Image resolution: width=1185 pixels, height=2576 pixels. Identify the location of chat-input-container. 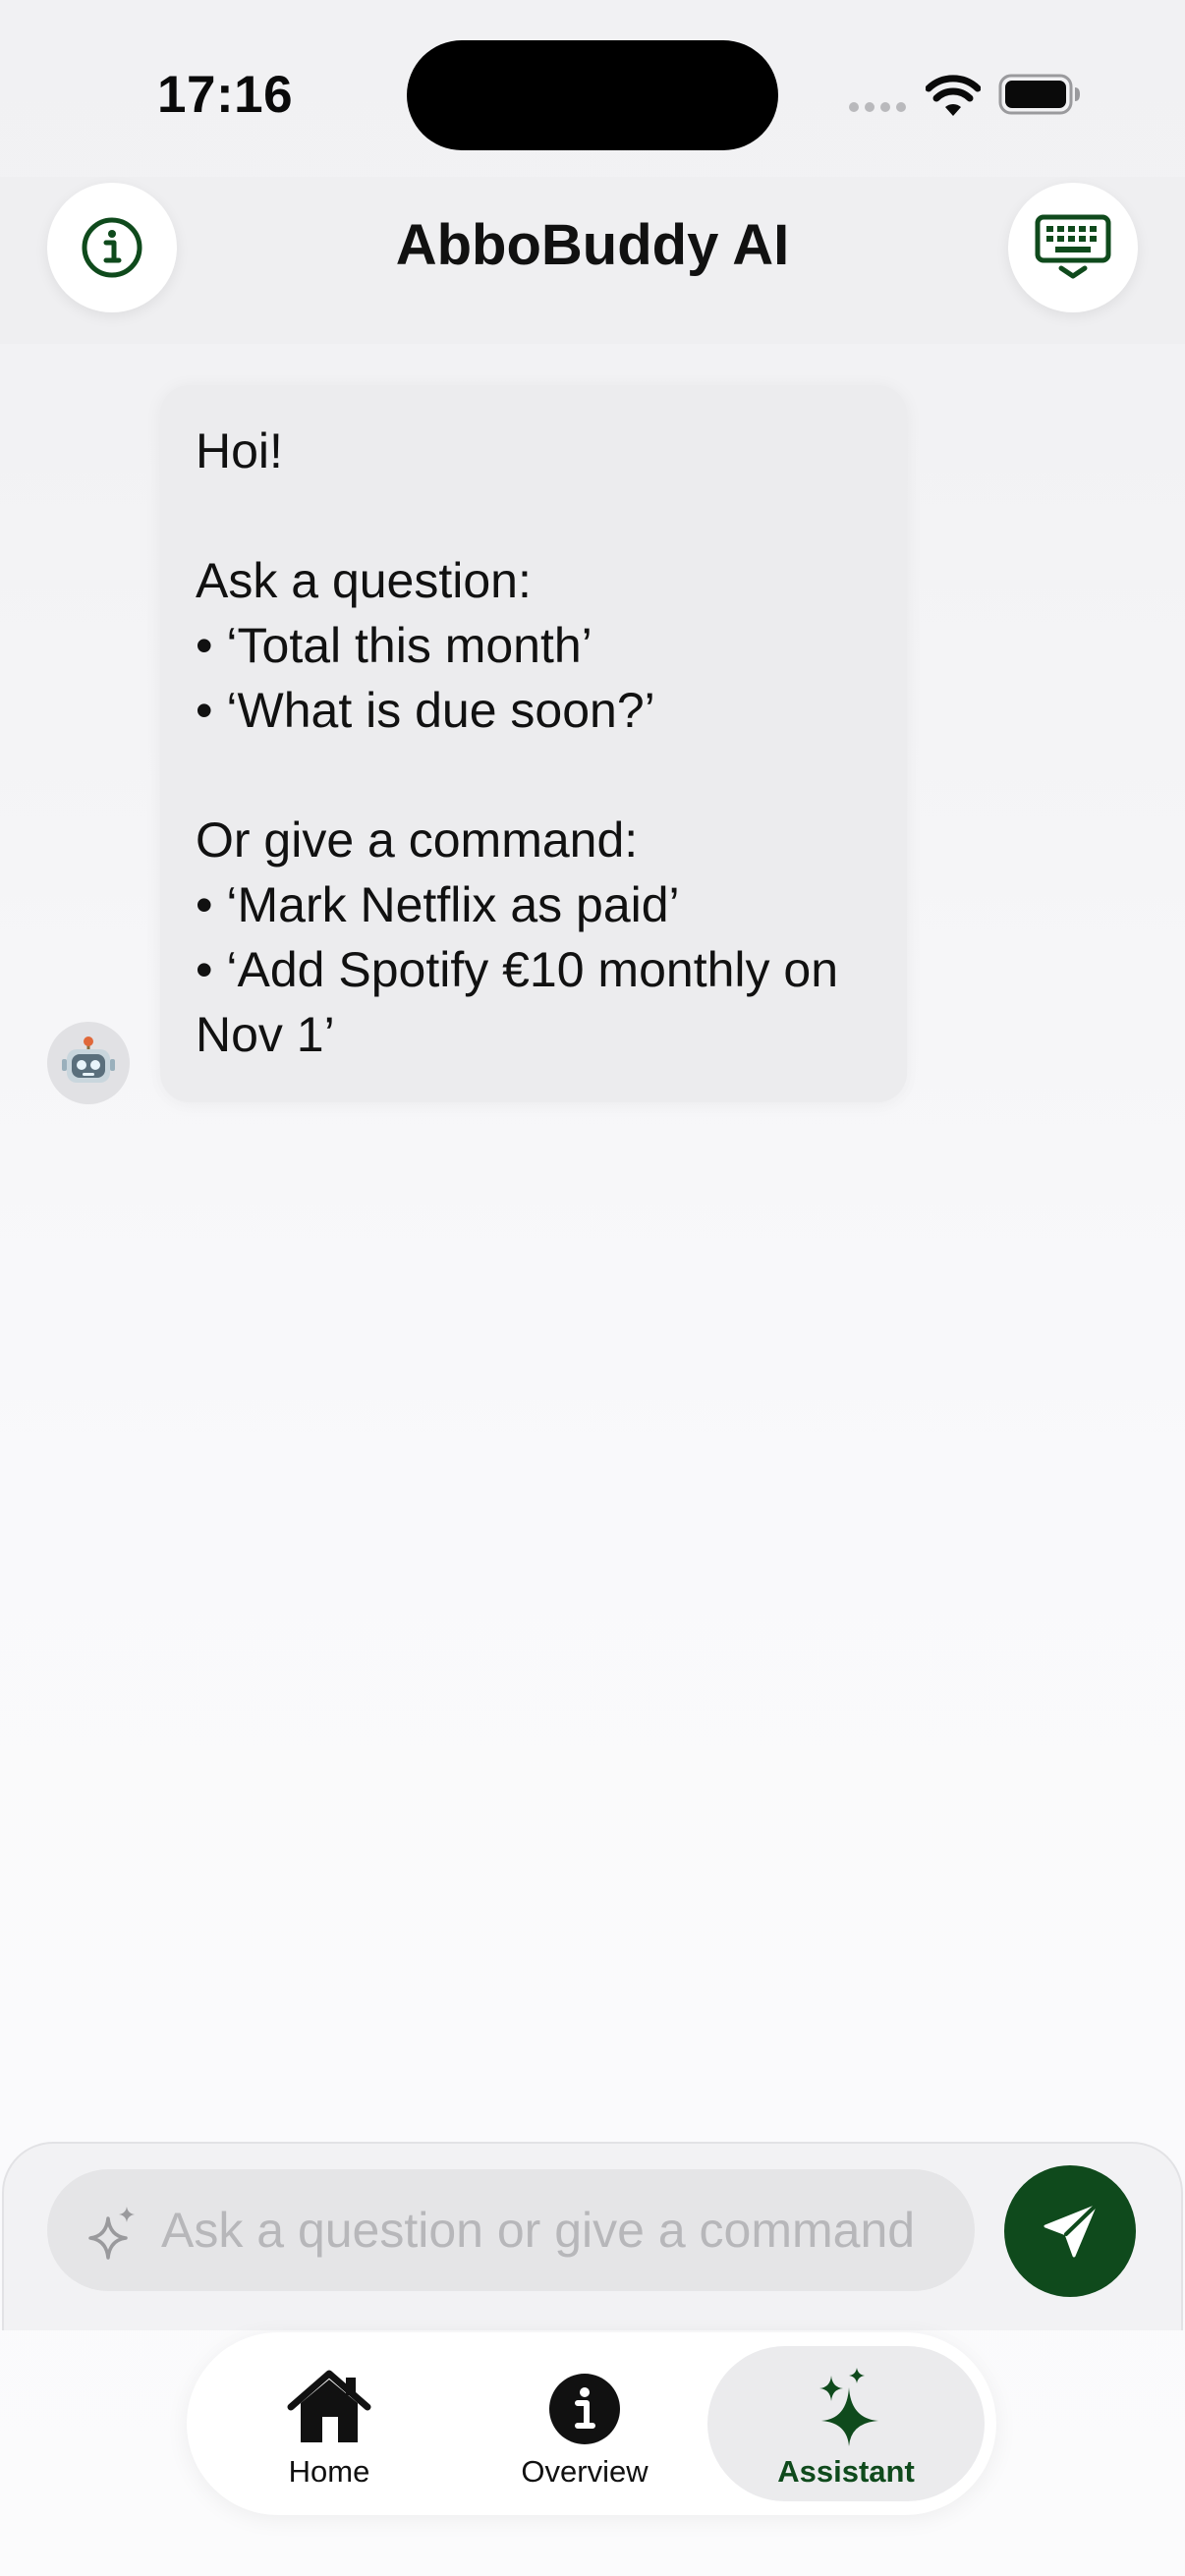
(511, 2230).